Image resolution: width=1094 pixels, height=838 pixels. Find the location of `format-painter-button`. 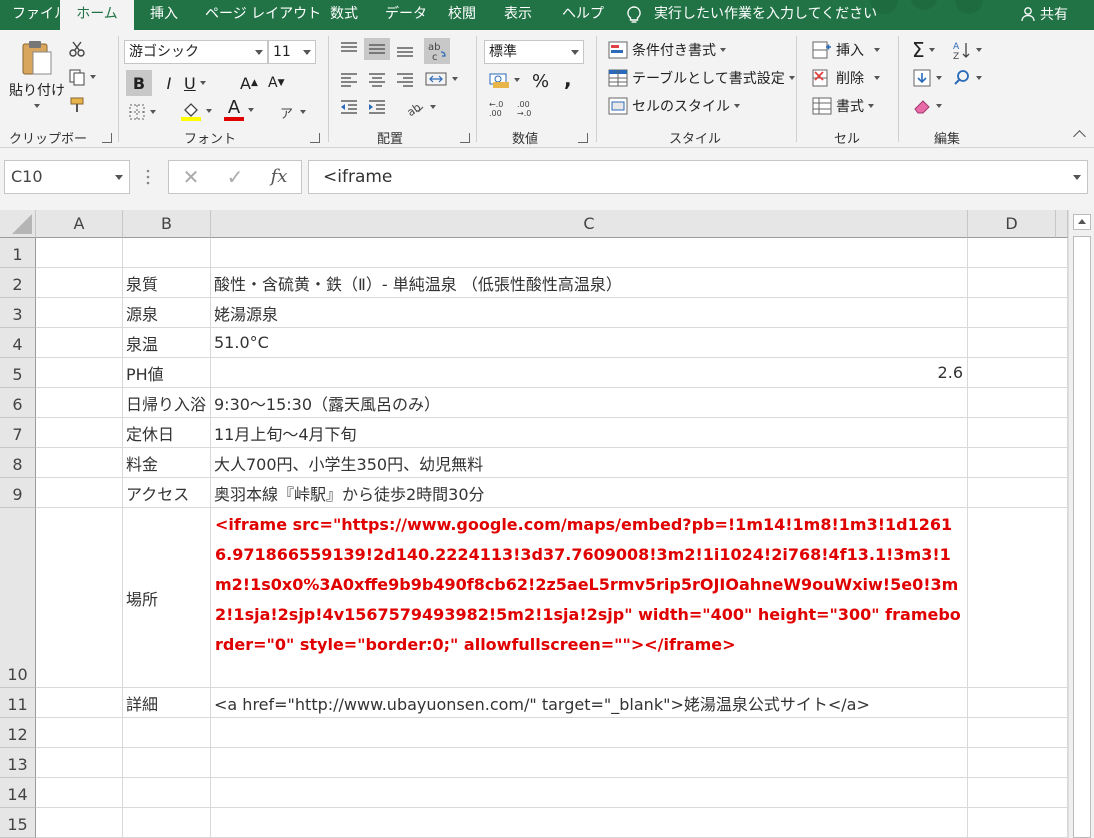

format-painter-button is located at coordinates (77, 105).